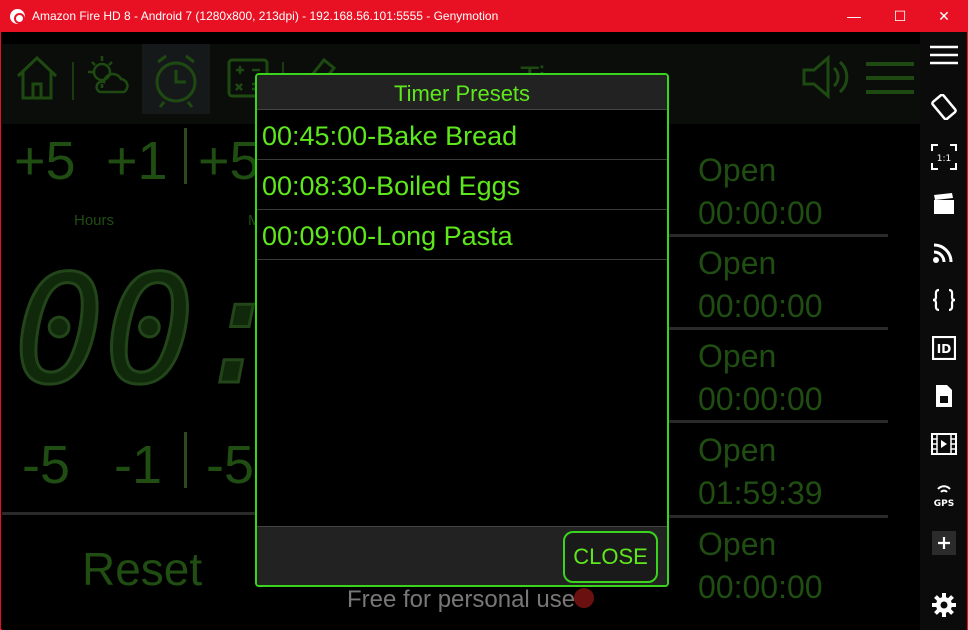 The height and width of the screenshot is (630, 968). What do you see at coordinates (138, 465) in the screenshot?
I see `subtract-1-hour-button: -1` at bounding box center [138, 465].